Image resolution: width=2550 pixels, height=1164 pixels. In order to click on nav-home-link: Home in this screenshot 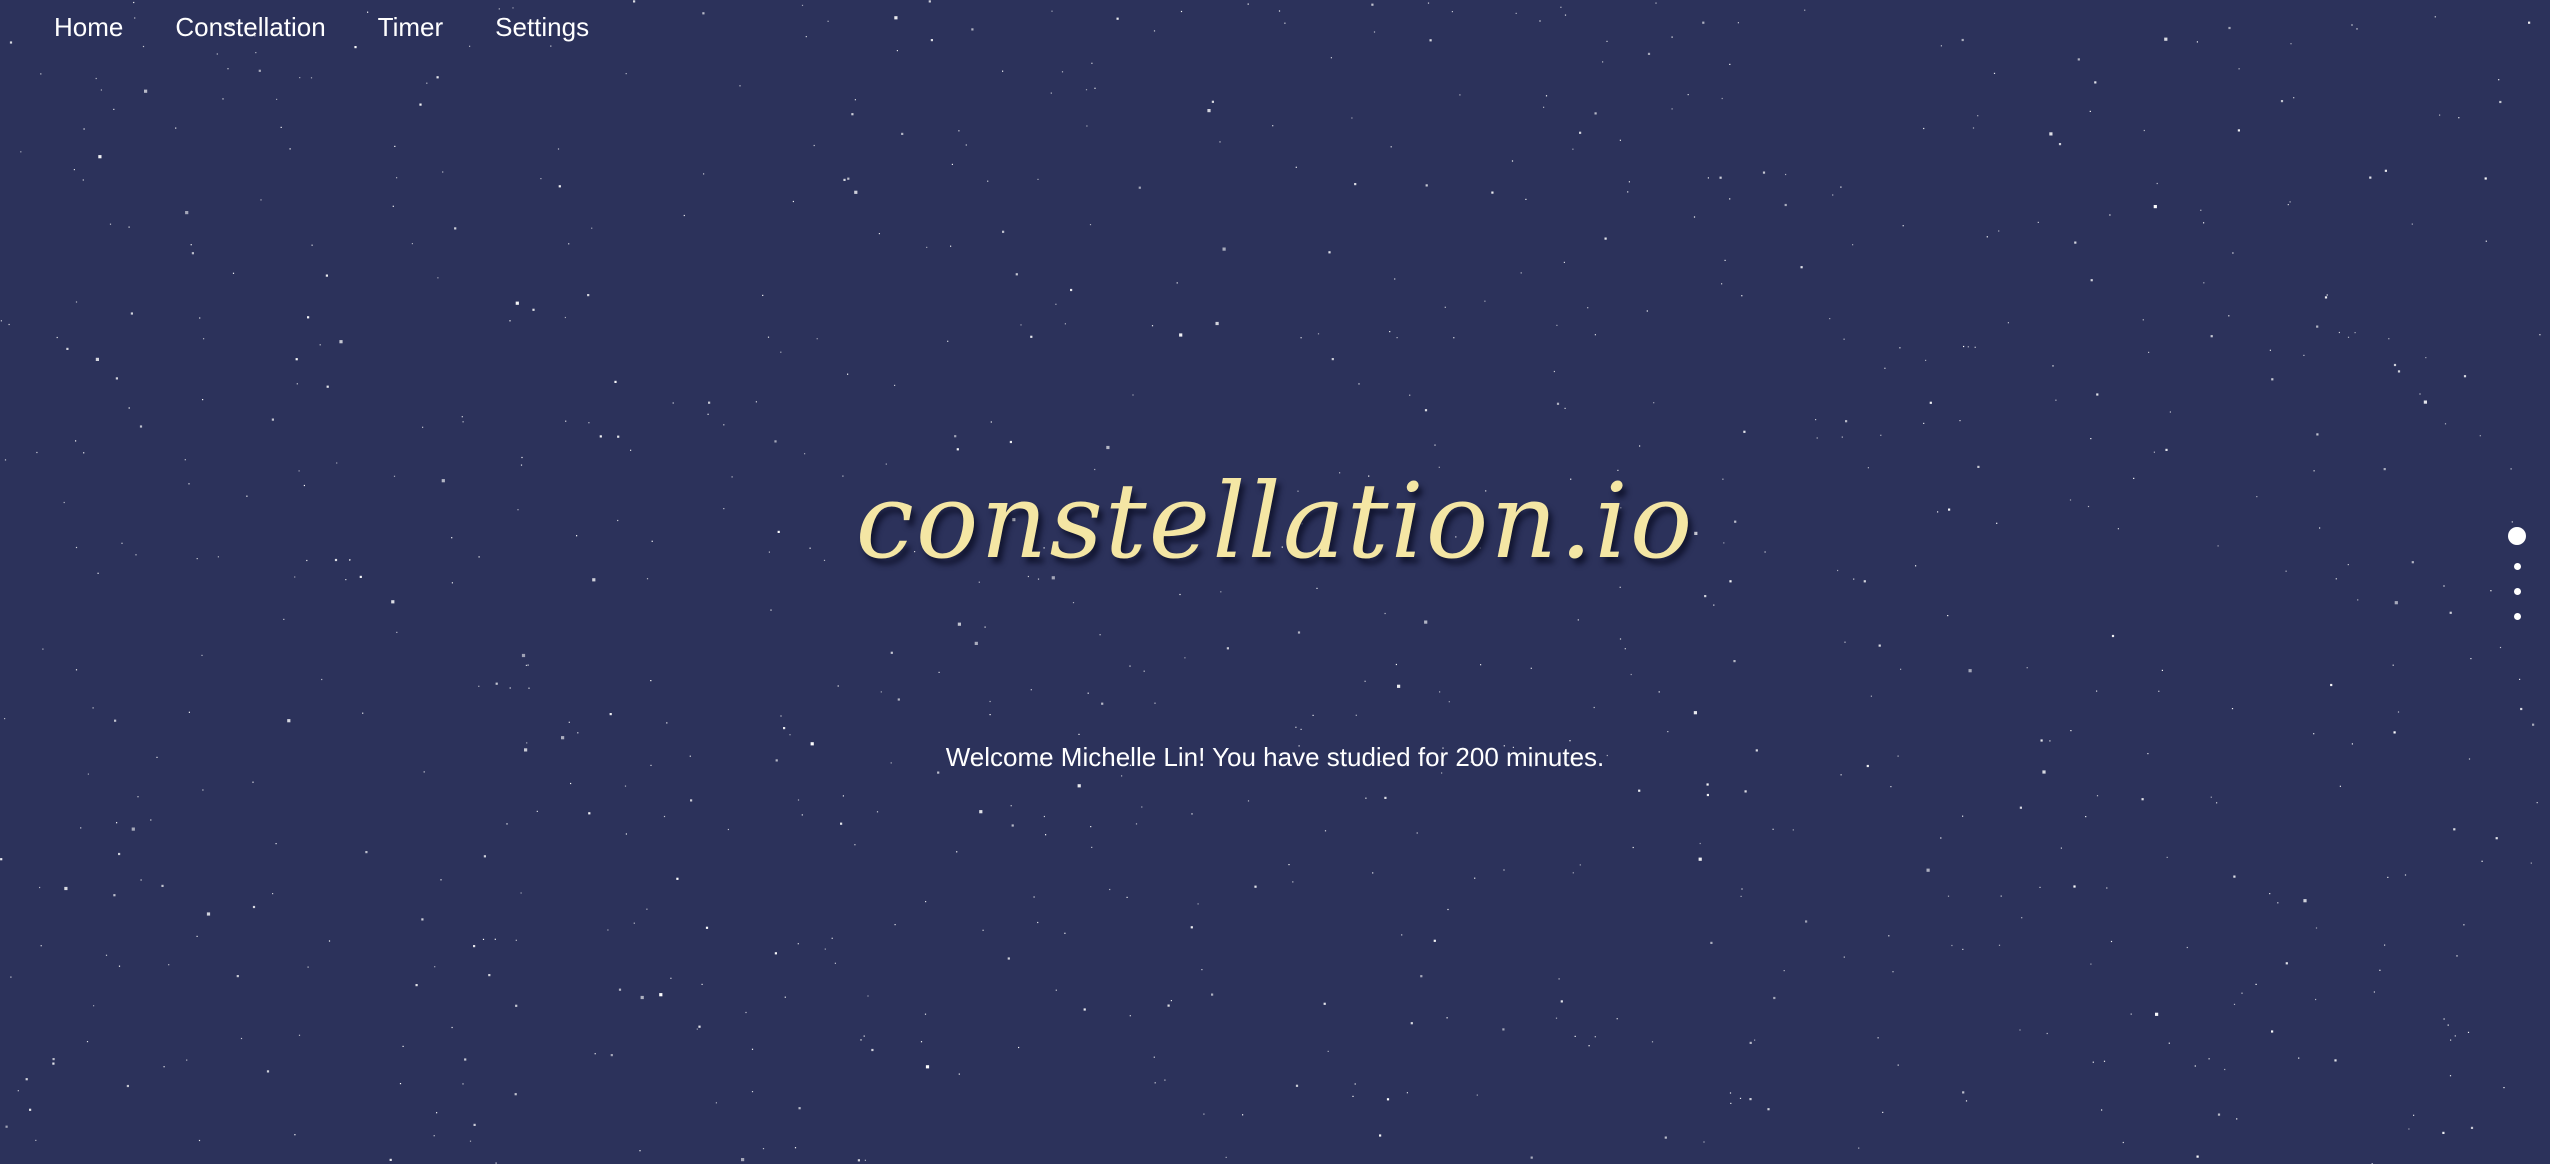, I will do `click(88, 27)`.